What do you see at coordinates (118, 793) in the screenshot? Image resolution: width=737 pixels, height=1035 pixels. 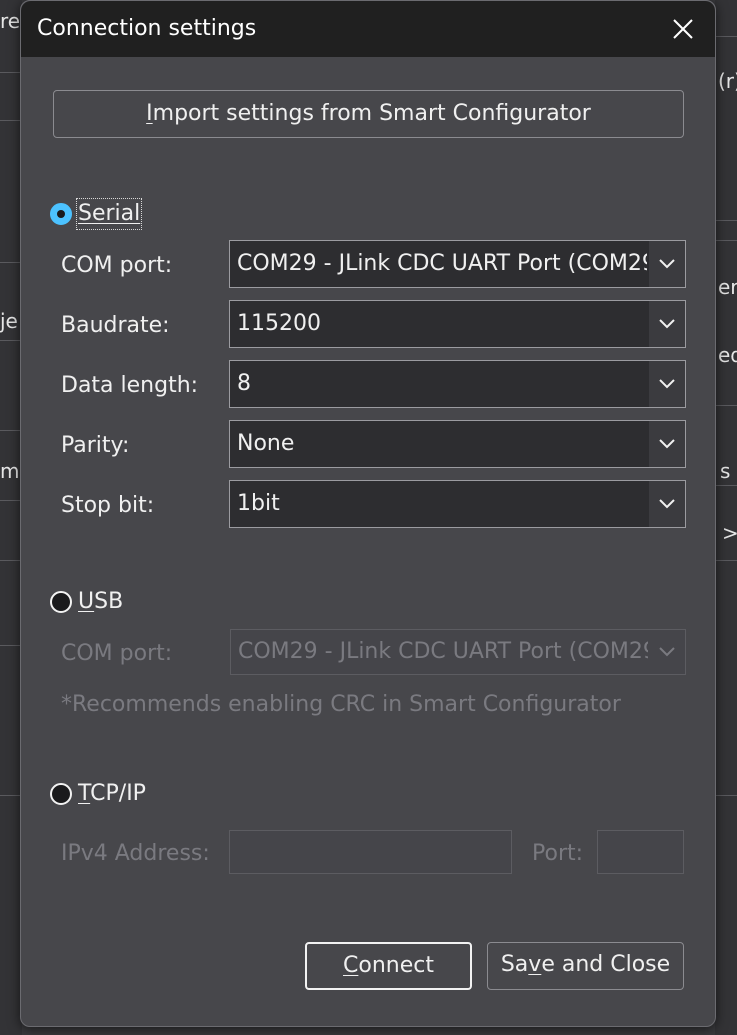 I see `tcpip-label-rest: CP/IP` at bounding box center [118, 793].